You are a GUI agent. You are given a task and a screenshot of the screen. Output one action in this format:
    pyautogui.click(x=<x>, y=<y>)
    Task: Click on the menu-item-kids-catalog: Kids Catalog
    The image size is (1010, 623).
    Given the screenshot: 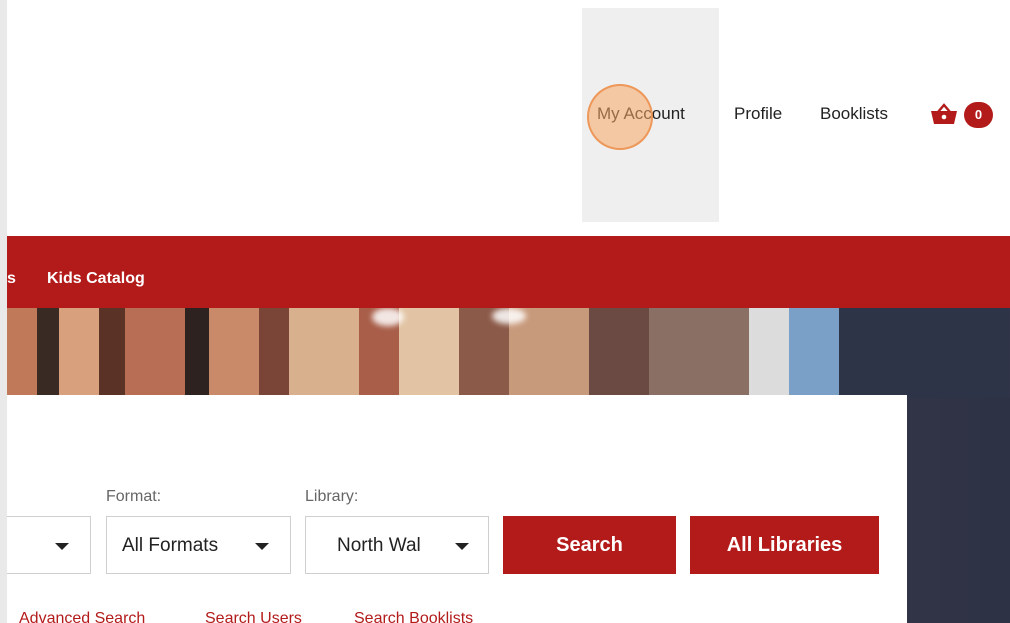 What is the action you would take?
    pyautogui.click(x=96, y=279)
    